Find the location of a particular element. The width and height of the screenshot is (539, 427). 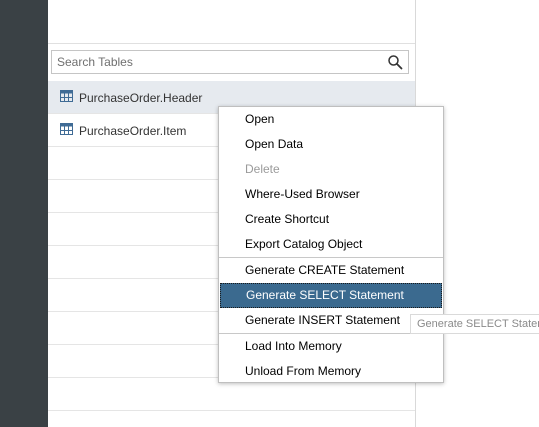

menu-item-delete: Delete is located at coordinates (262, 169).